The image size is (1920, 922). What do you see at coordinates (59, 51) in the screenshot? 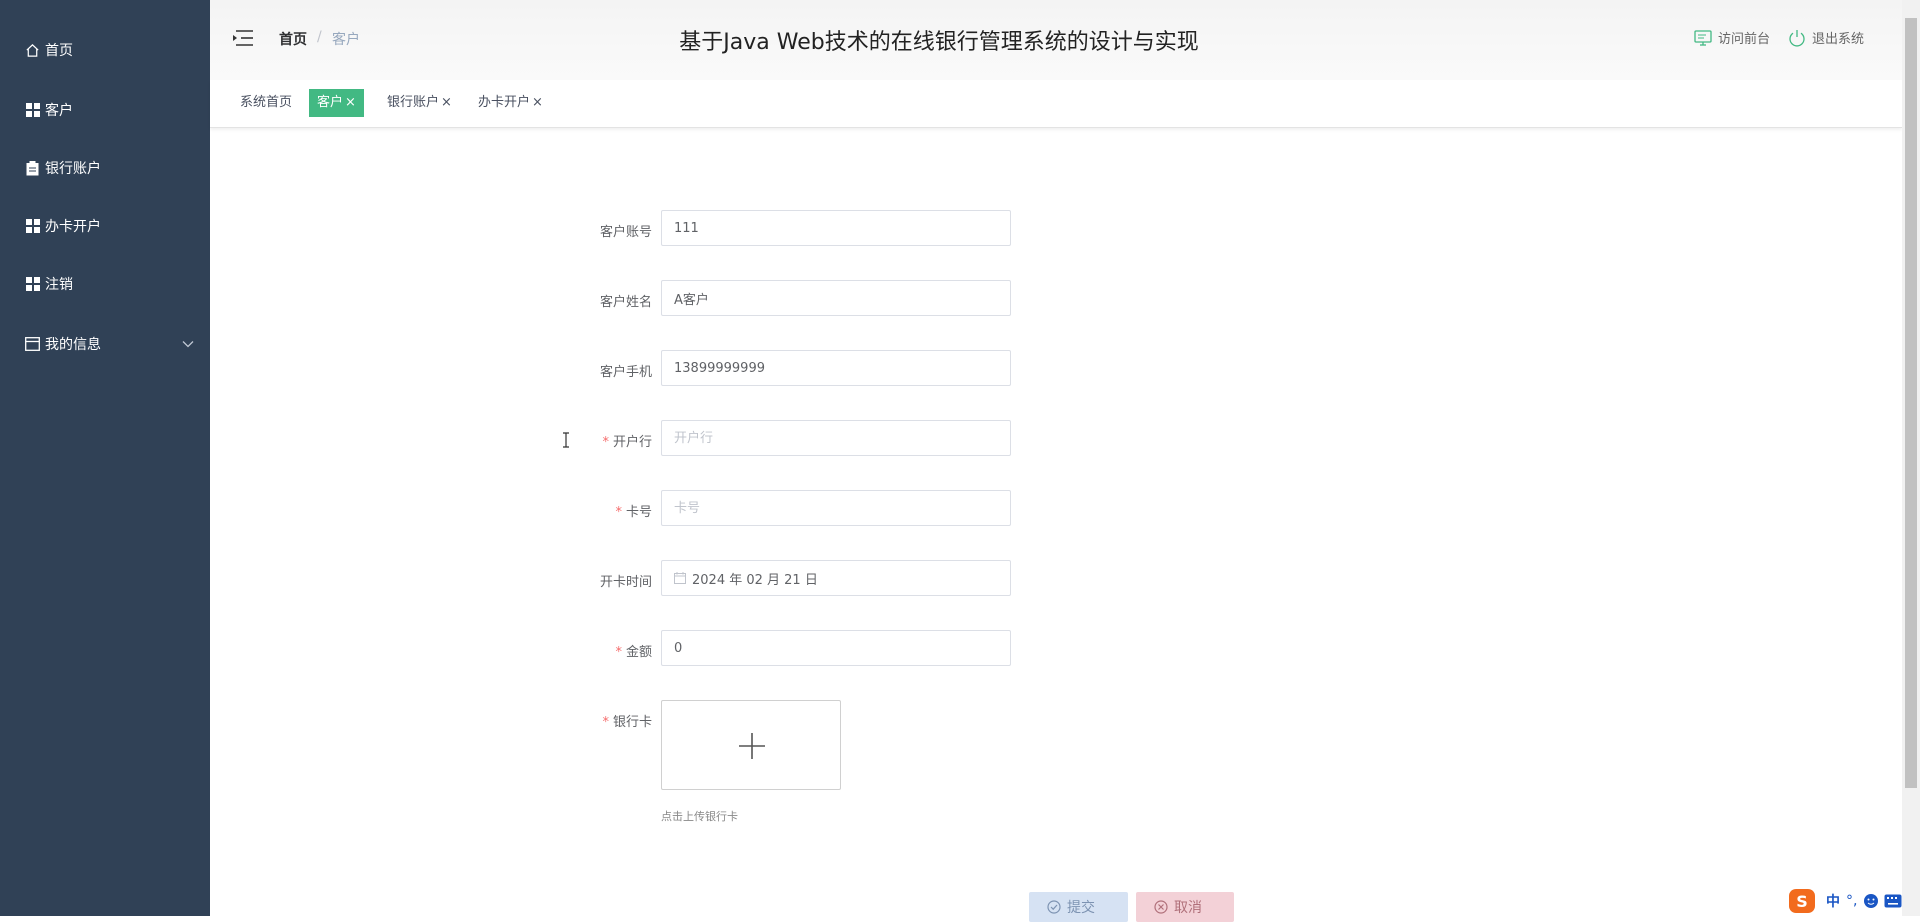
I see `sidebar-item-label: 首页` at bounding box center [59, 51].